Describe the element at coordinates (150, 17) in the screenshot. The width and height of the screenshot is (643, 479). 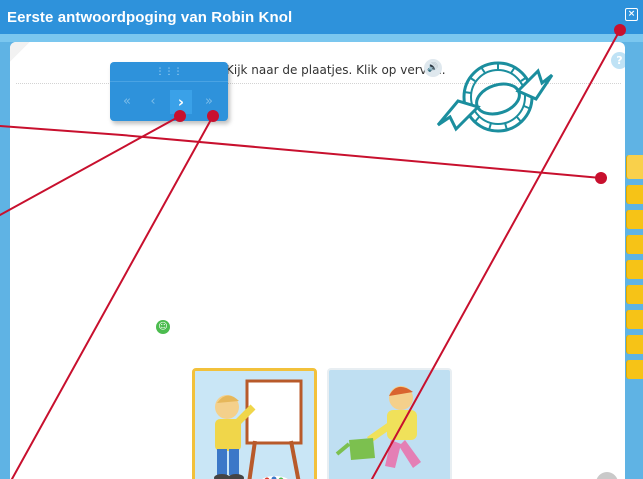
I see `window-title: Eerste antwoordpoging van Robin Knol` at that location.